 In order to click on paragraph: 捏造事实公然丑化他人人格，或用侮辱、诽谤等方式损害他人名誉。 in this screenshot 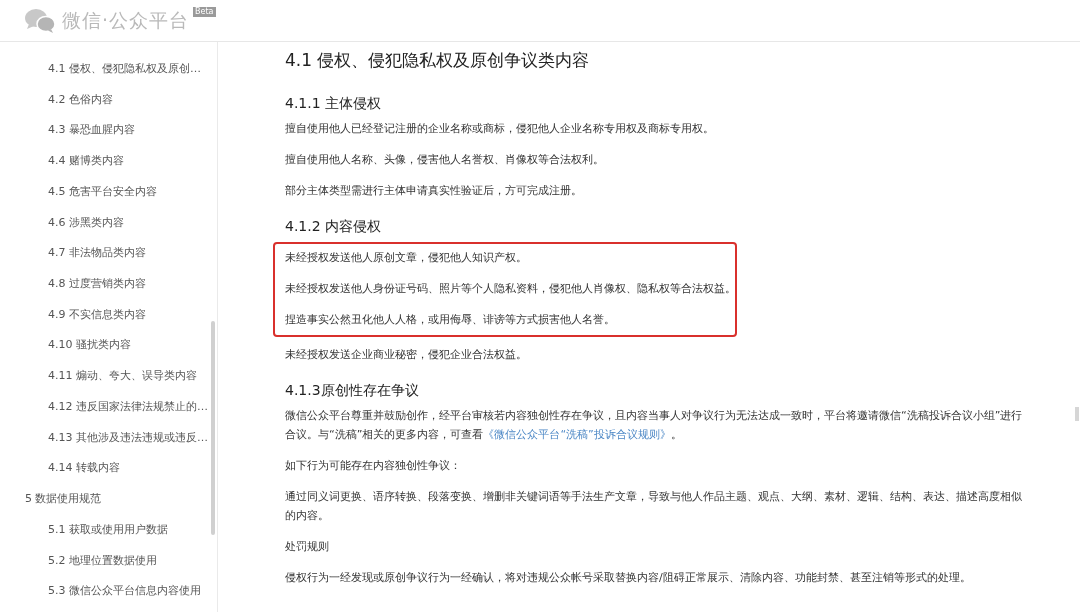, I will do `click(450, 320)`.